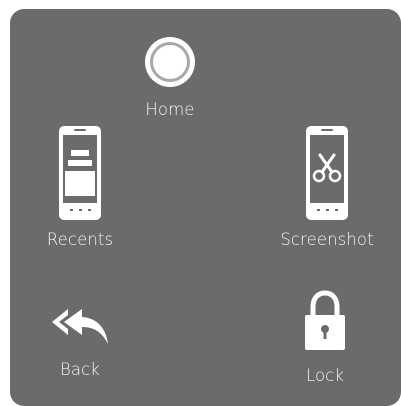 Image resolution: width=401 pixels, height=406 pixels. I want to click on recents-phone-icon, so click(80, 173).